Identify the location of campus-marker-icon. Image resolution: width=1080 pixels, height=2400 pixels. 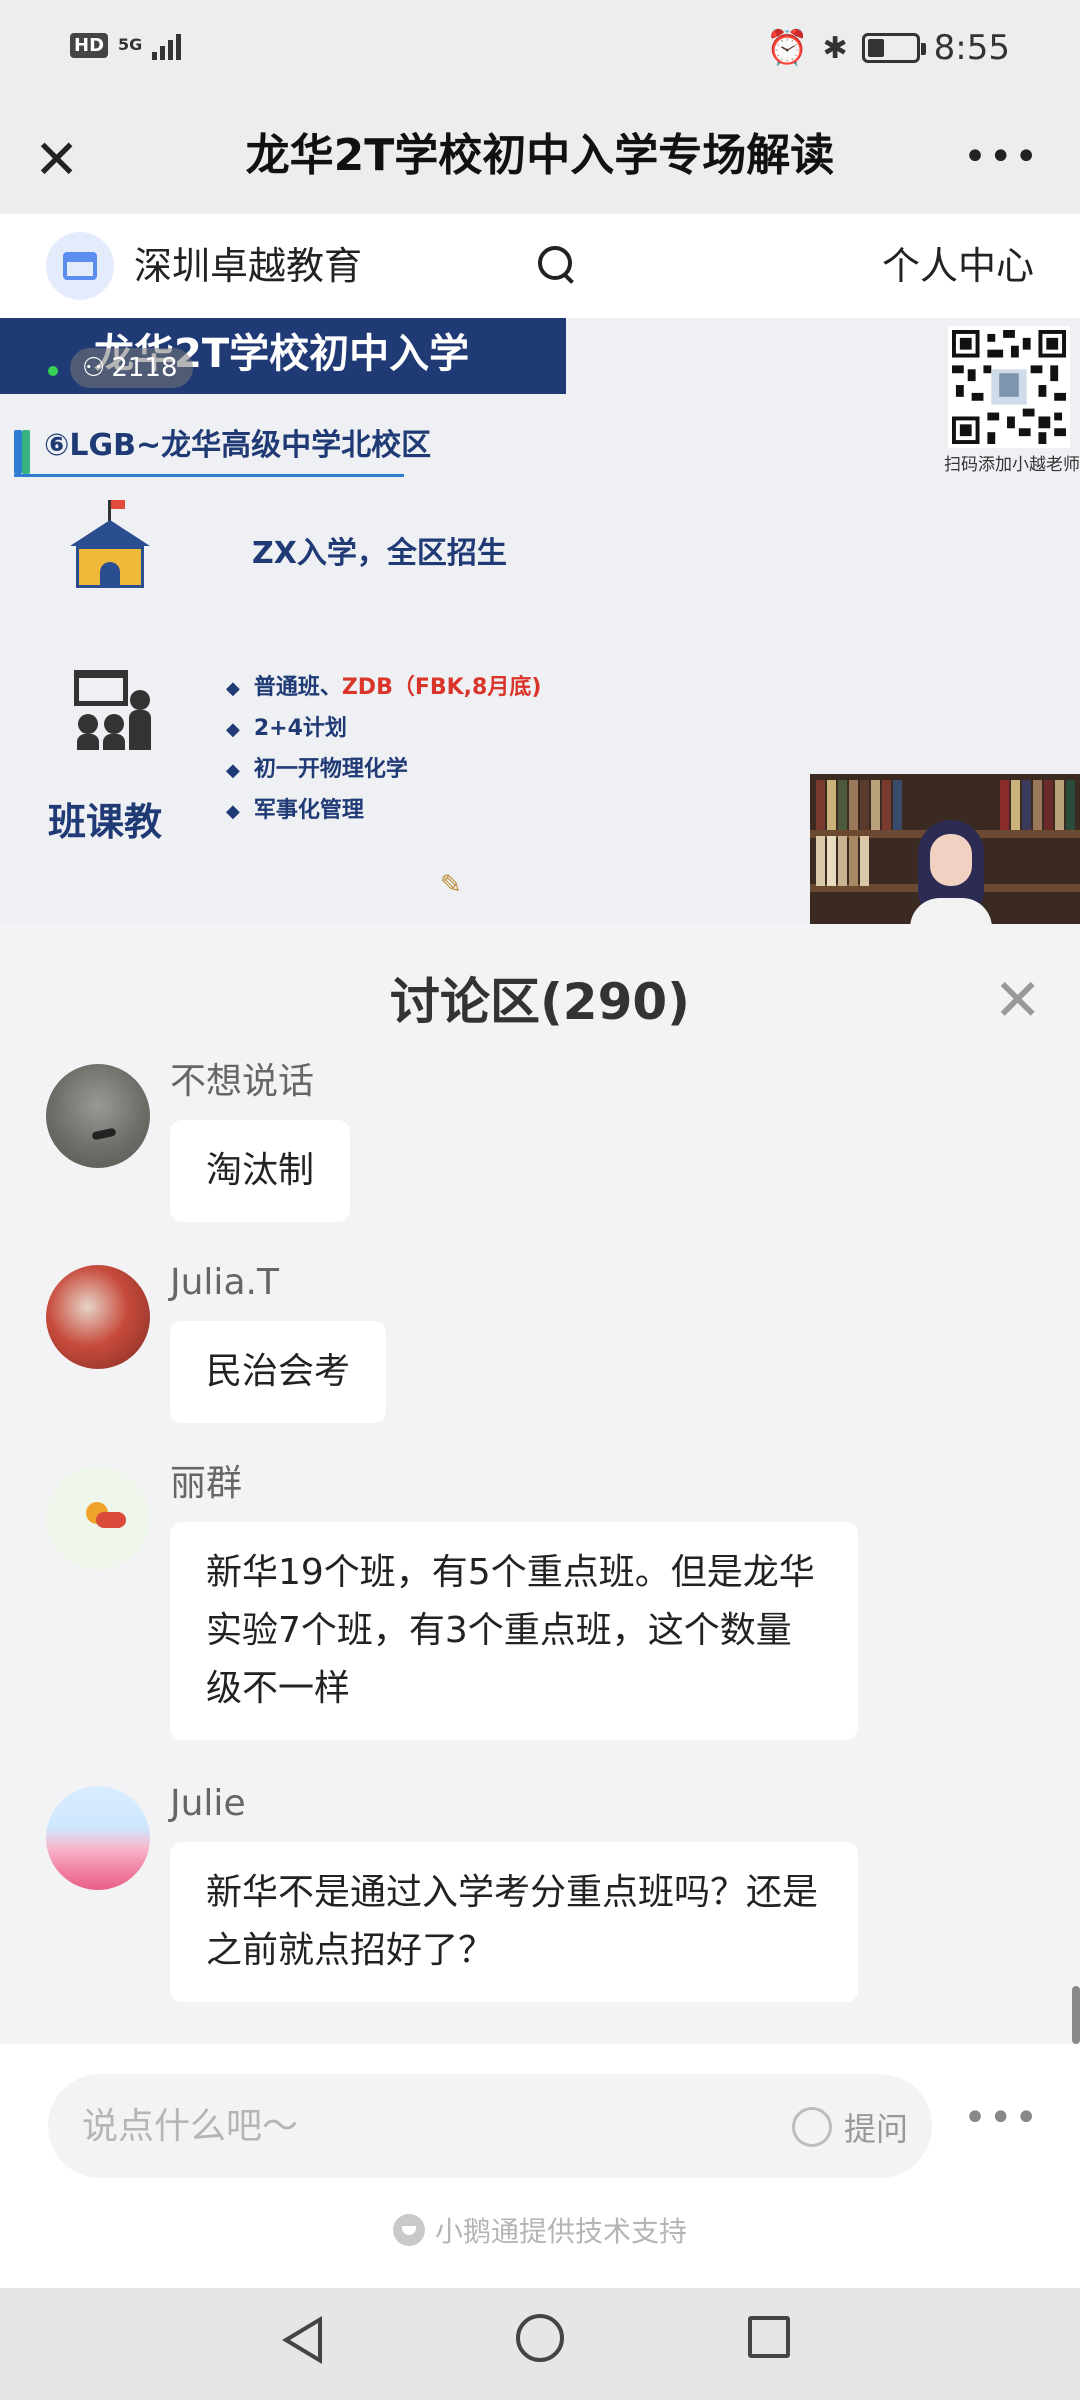
(18, 452).